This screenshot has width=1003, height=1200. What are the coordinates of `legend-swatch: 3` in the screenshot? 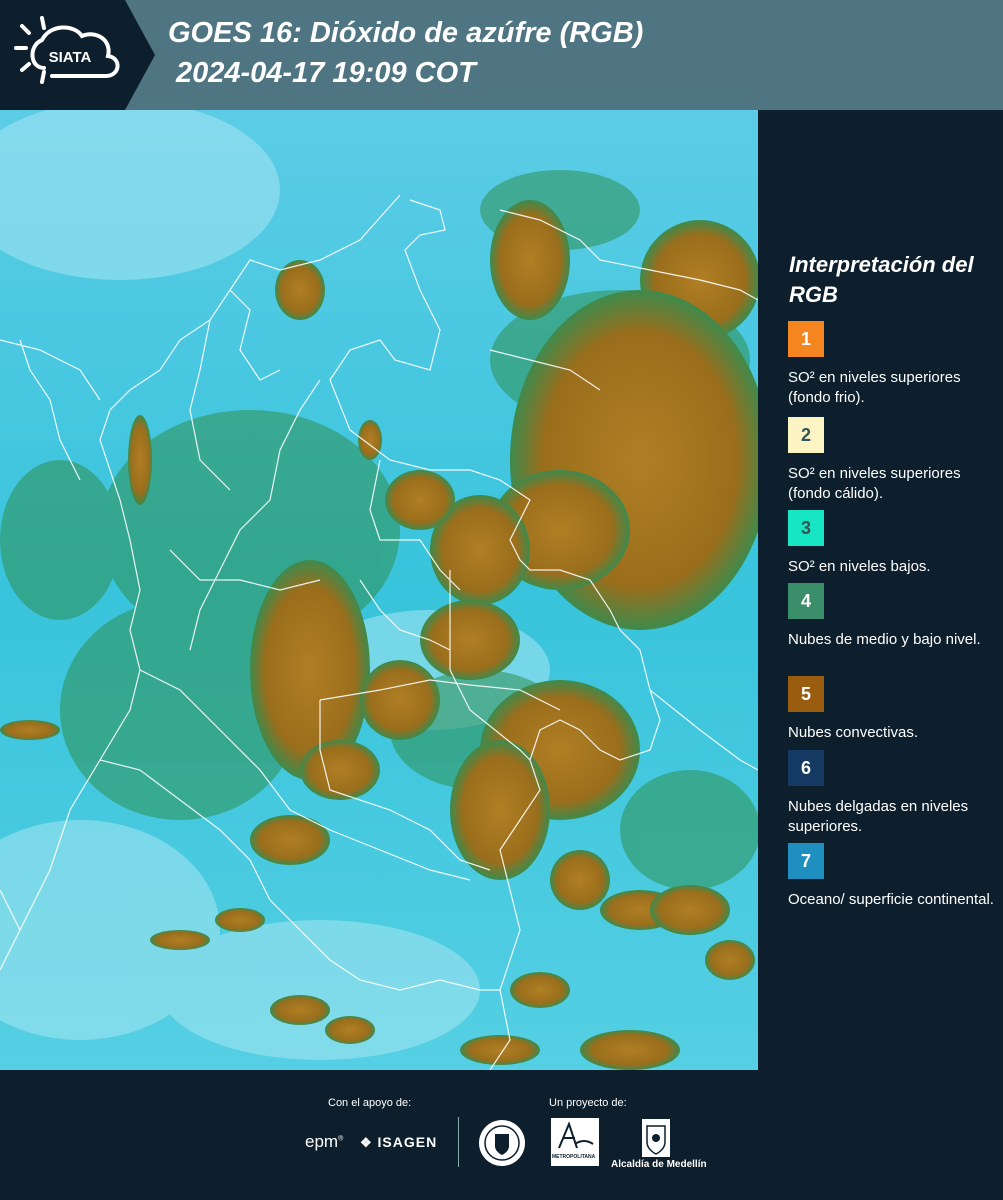 It's located at (806, 528).